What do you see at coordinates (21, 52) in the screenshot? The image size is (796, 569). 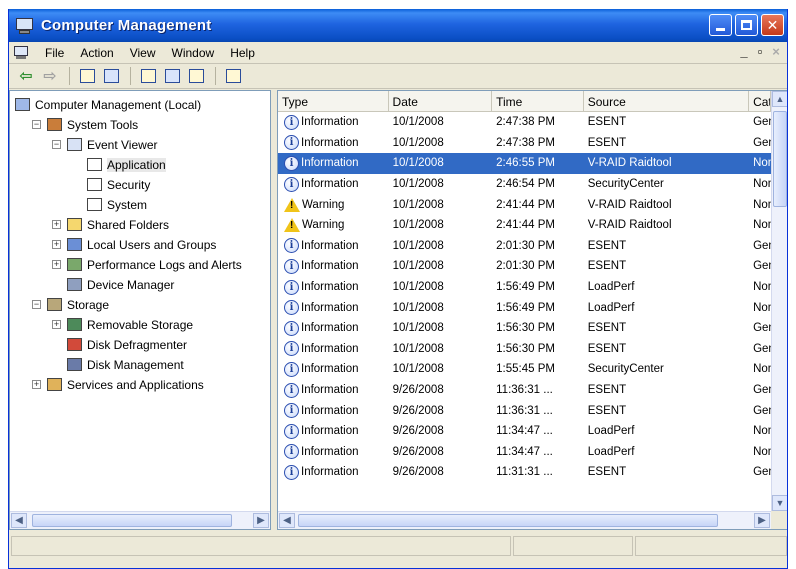 I see `mdi-window-icon` at bounding box center [21, 52].